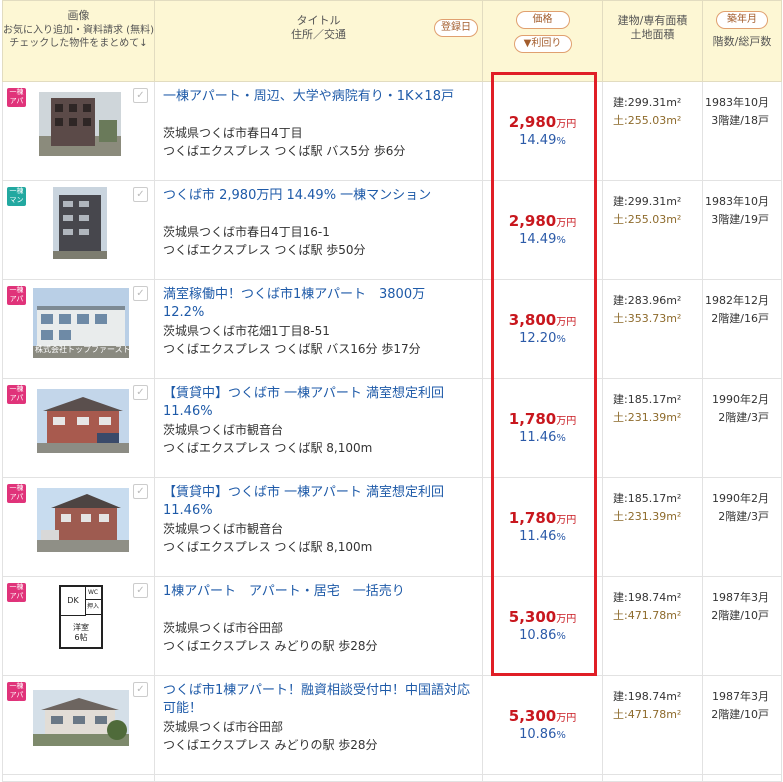 The image size is (783, 782). What do you see at coordinates (81, 323) in the screenshot?
I see `property-photo: 株式会社トップファースト` at bounding box center [81, 323].